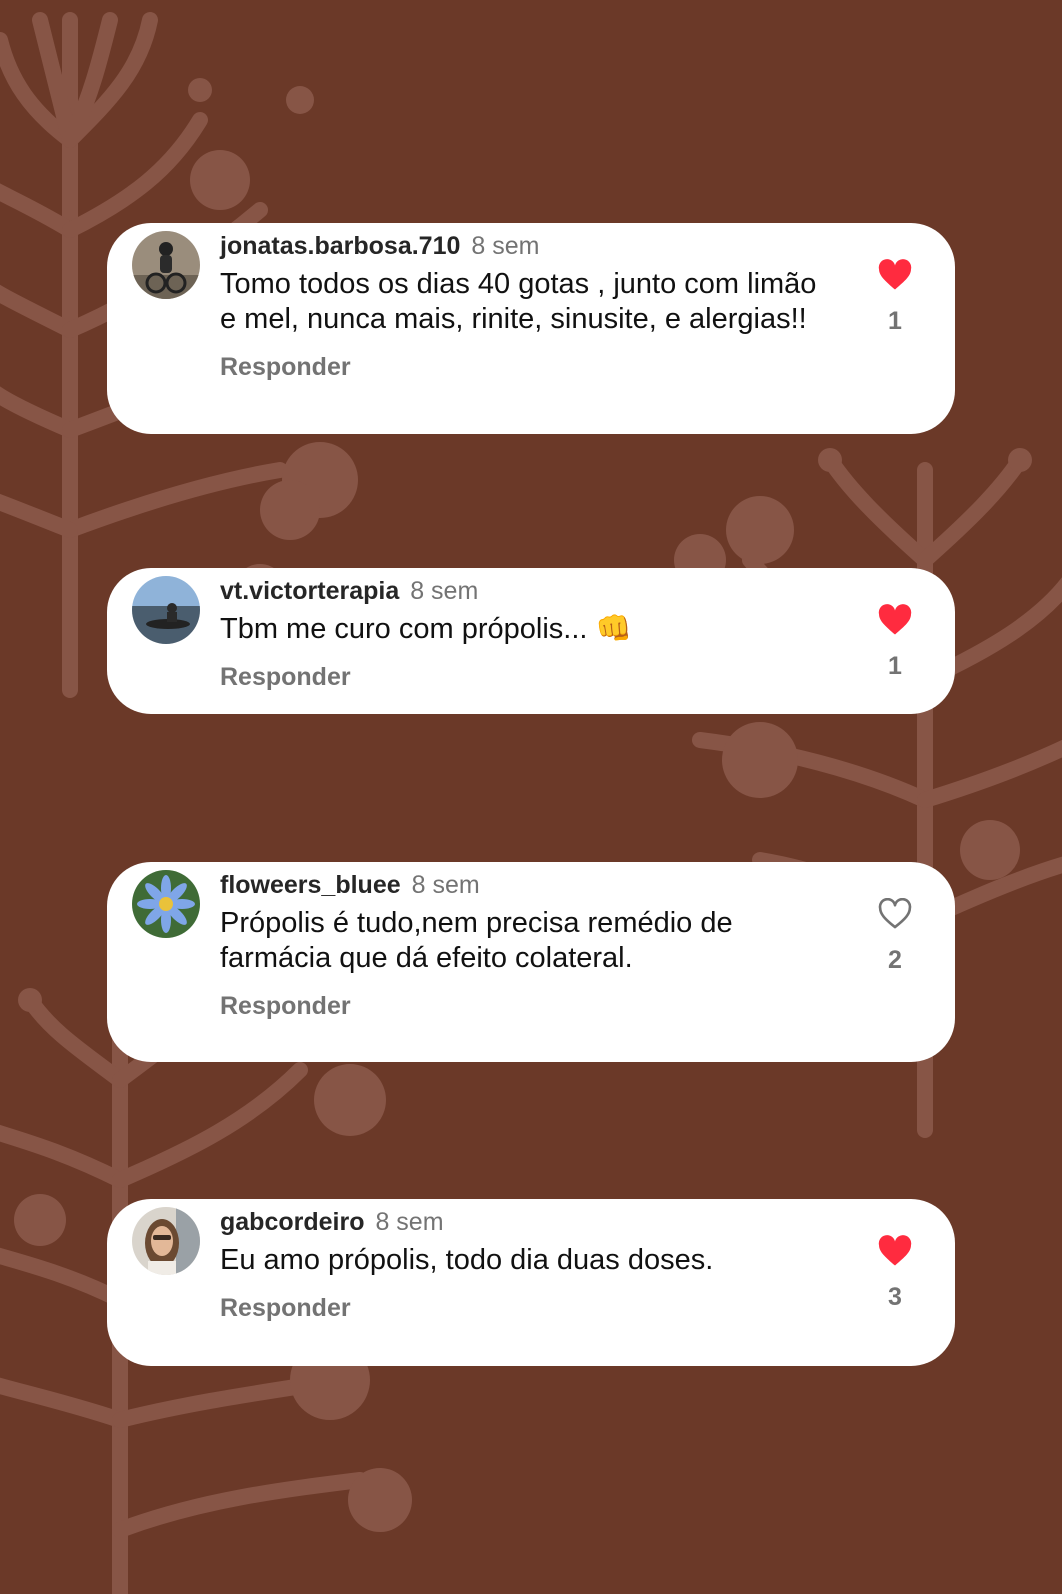 The height and width of the screenshot is (1594, 1062). What do you see at coordinates (895, 1273) in the screenshot?
I see `like-control: 3` at bounding box center [895, 1273].